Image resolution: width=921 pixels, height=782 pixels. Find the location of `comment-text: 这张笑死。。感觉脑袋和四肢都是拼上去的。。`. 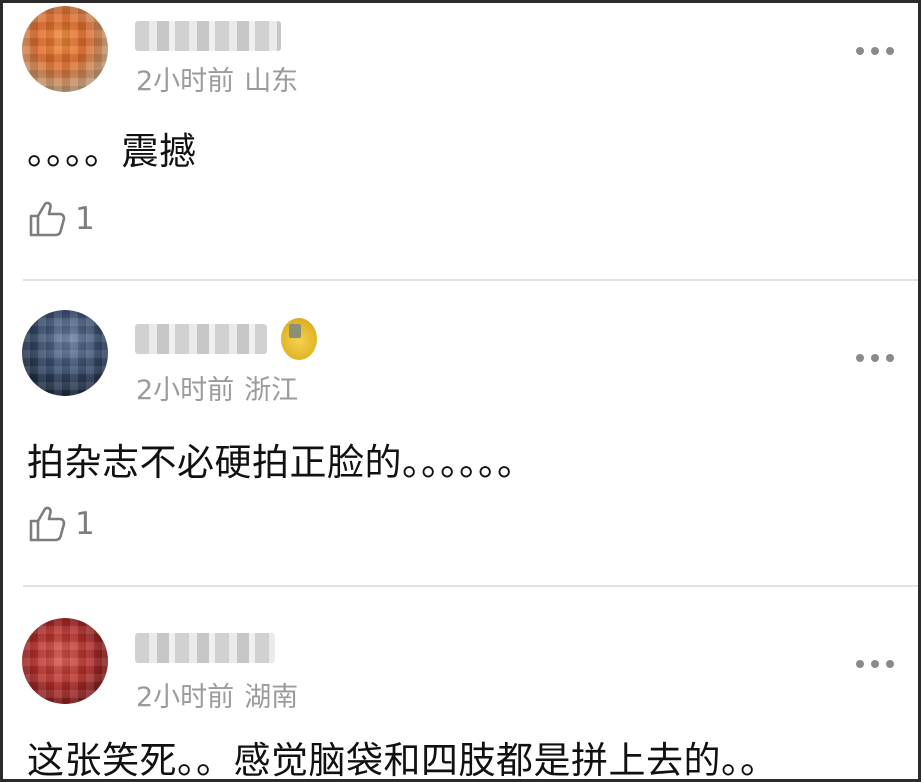

comment-text: 这张笑死。。感觉脑袋和四肢都是拼上去的。。 is located at coordinates (402, 760).